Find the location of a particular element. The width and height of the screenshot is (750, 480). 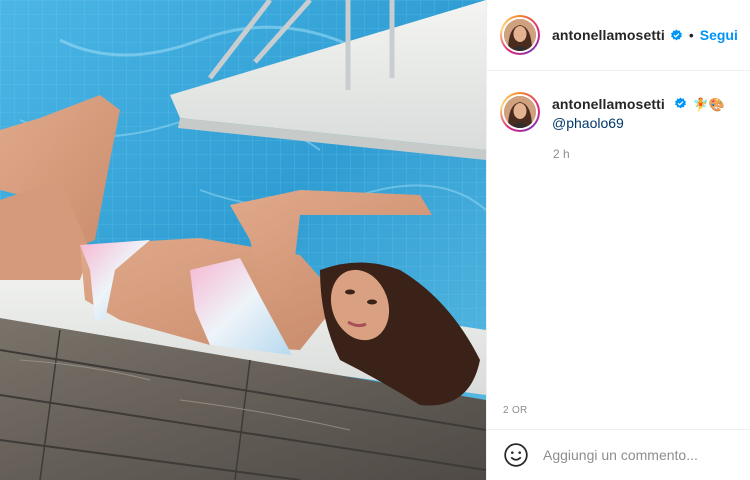

add-comment-bar is located at coordinates (618, 454).